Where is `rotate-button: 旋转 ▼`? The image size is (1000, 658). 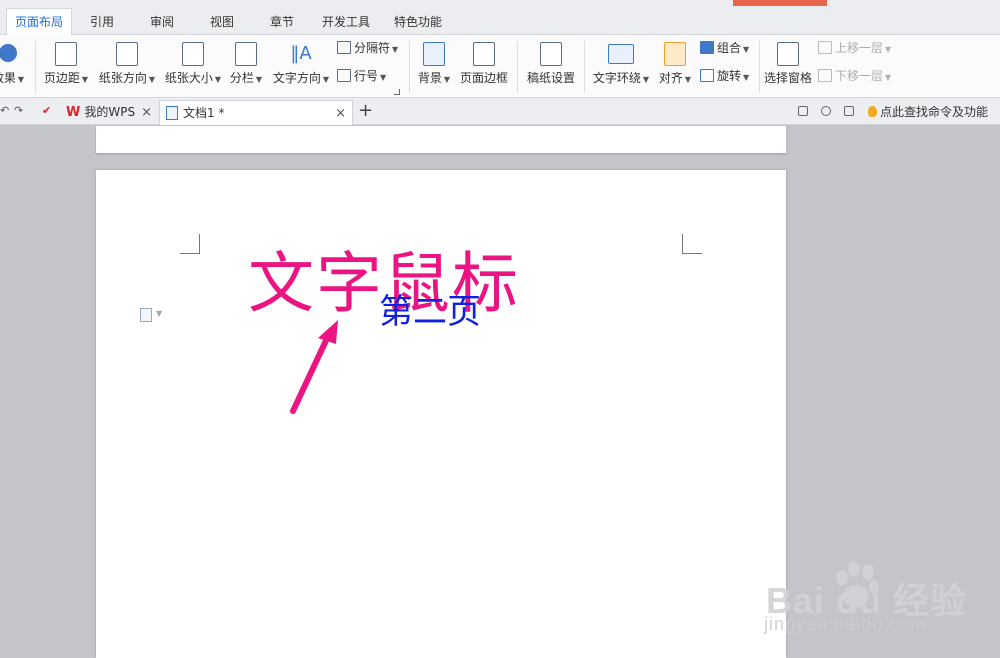 rotate-button: 旋转 ▼ is located at coordinates (724, 76).